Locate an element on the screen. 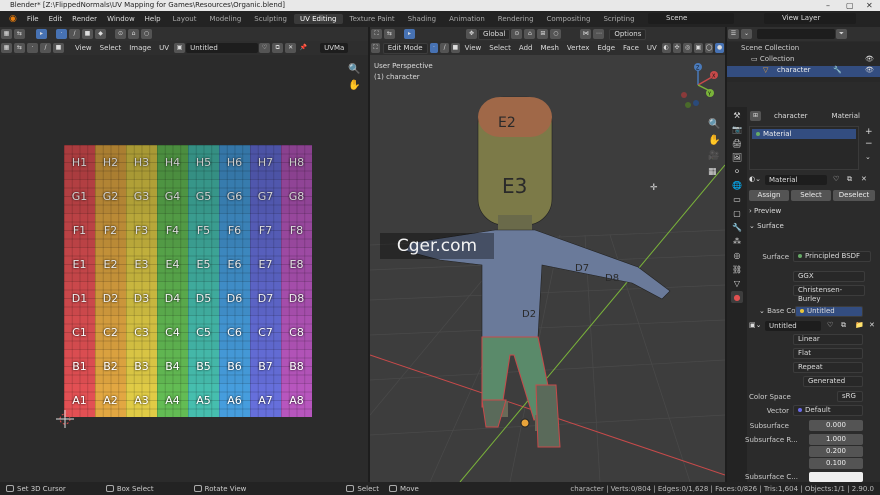 The width and height of the screenshot is (880, 495). outliner-editor-icon: ☰ is located at coordinates (733, 34).